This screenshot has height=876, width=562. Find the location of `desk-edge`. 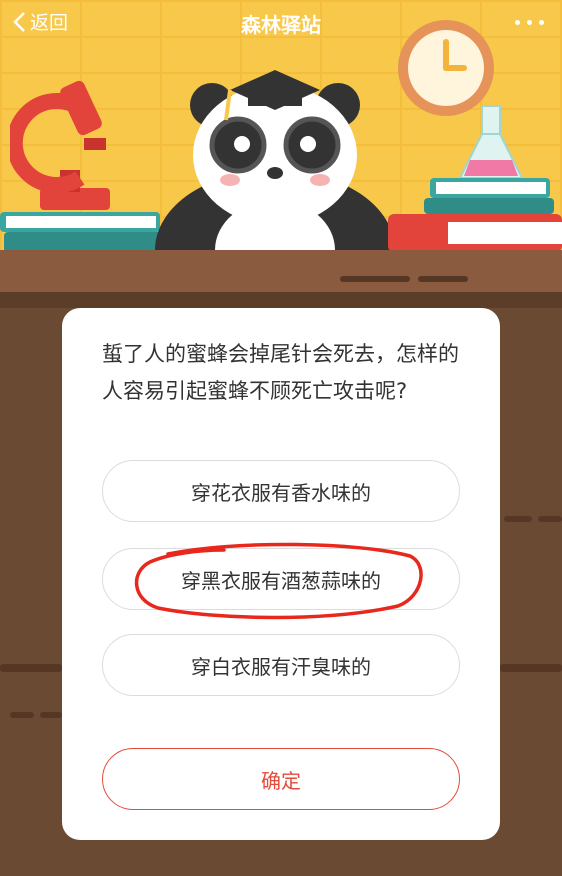

desk-edge is located at coordinates (281, 300).